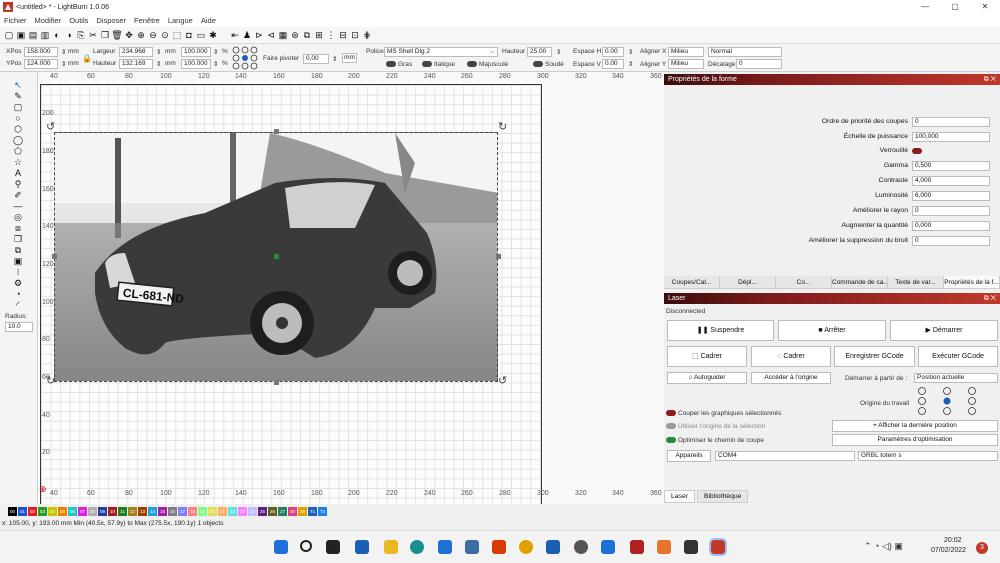 The width and height of the screenshot is (1000, 563). Describe the element at coordinates (915, 440) in the screenshot. I see `optimization-settings-button: Paramètres d'optimisation` at that location.